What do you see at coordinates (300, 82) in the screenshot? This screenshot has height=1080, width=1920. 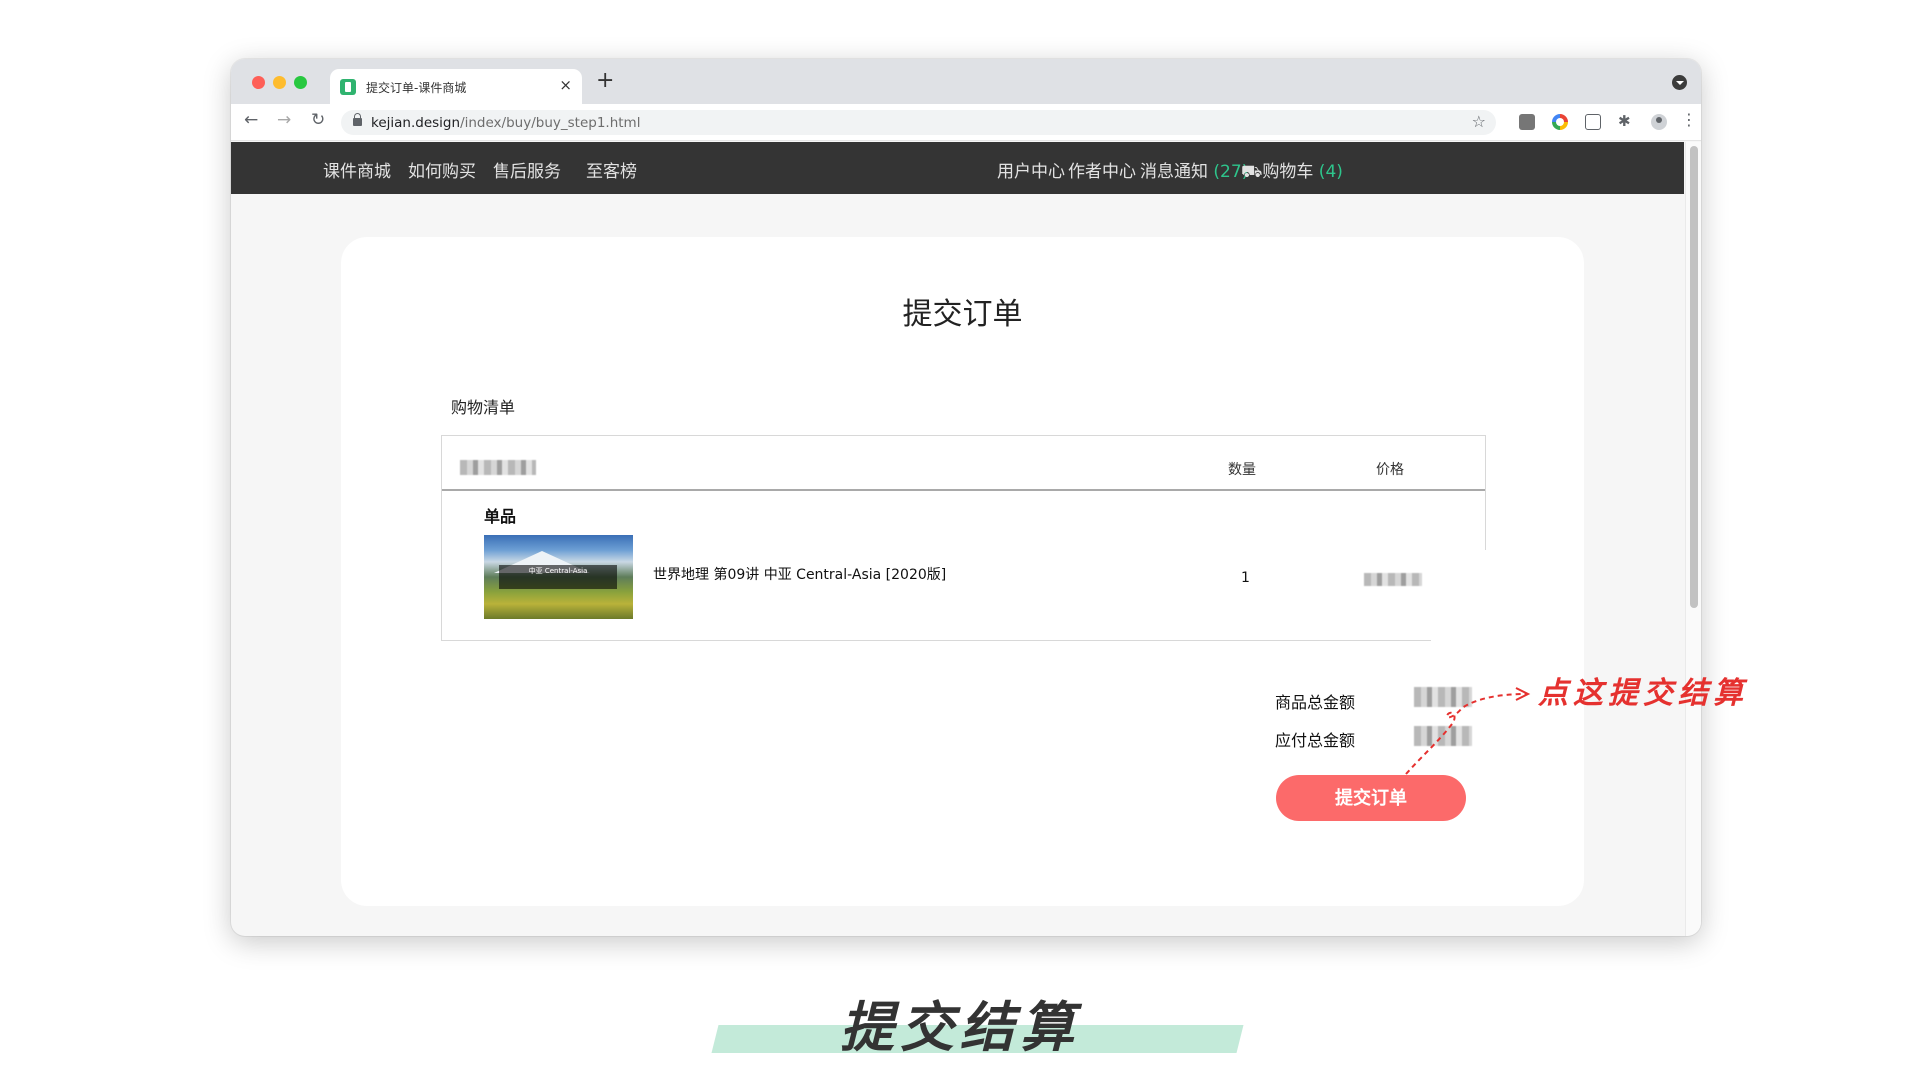 I see `maximize-window-button` at bounding box center [300, 82].